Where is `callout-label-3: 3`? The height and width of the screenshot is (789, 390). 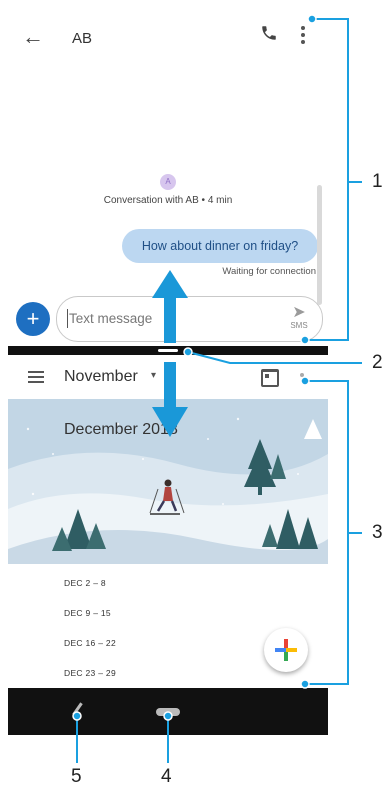
callout-label-3: 3 is located at coordinates (377, 532).